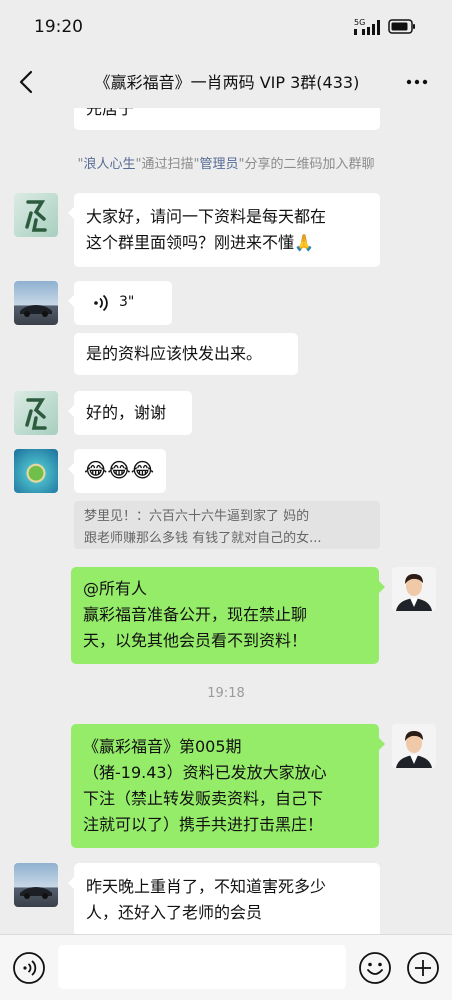  What do you see at coordinates (119, 470) in the screenshot?
I see `emoji-text: 😂😂😂` at bounding box center [119, 470].